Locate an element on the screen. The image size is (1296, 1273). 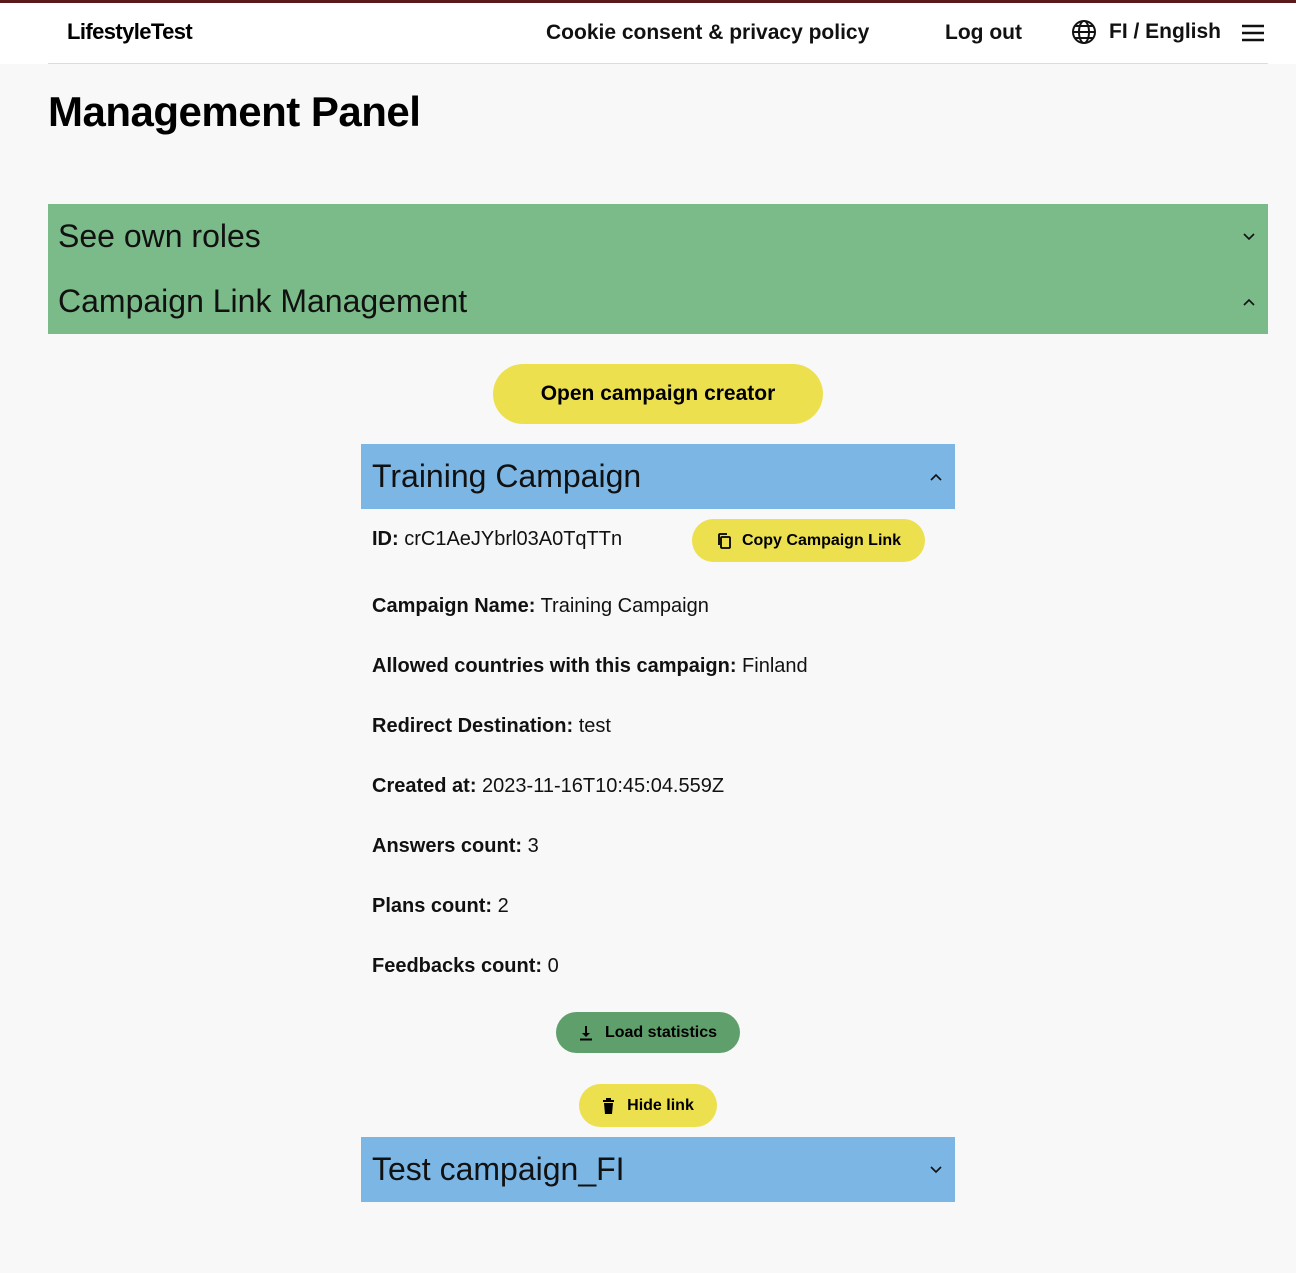
field-label: Allowed countries with this campaign: is located at coordinates (554, 666).